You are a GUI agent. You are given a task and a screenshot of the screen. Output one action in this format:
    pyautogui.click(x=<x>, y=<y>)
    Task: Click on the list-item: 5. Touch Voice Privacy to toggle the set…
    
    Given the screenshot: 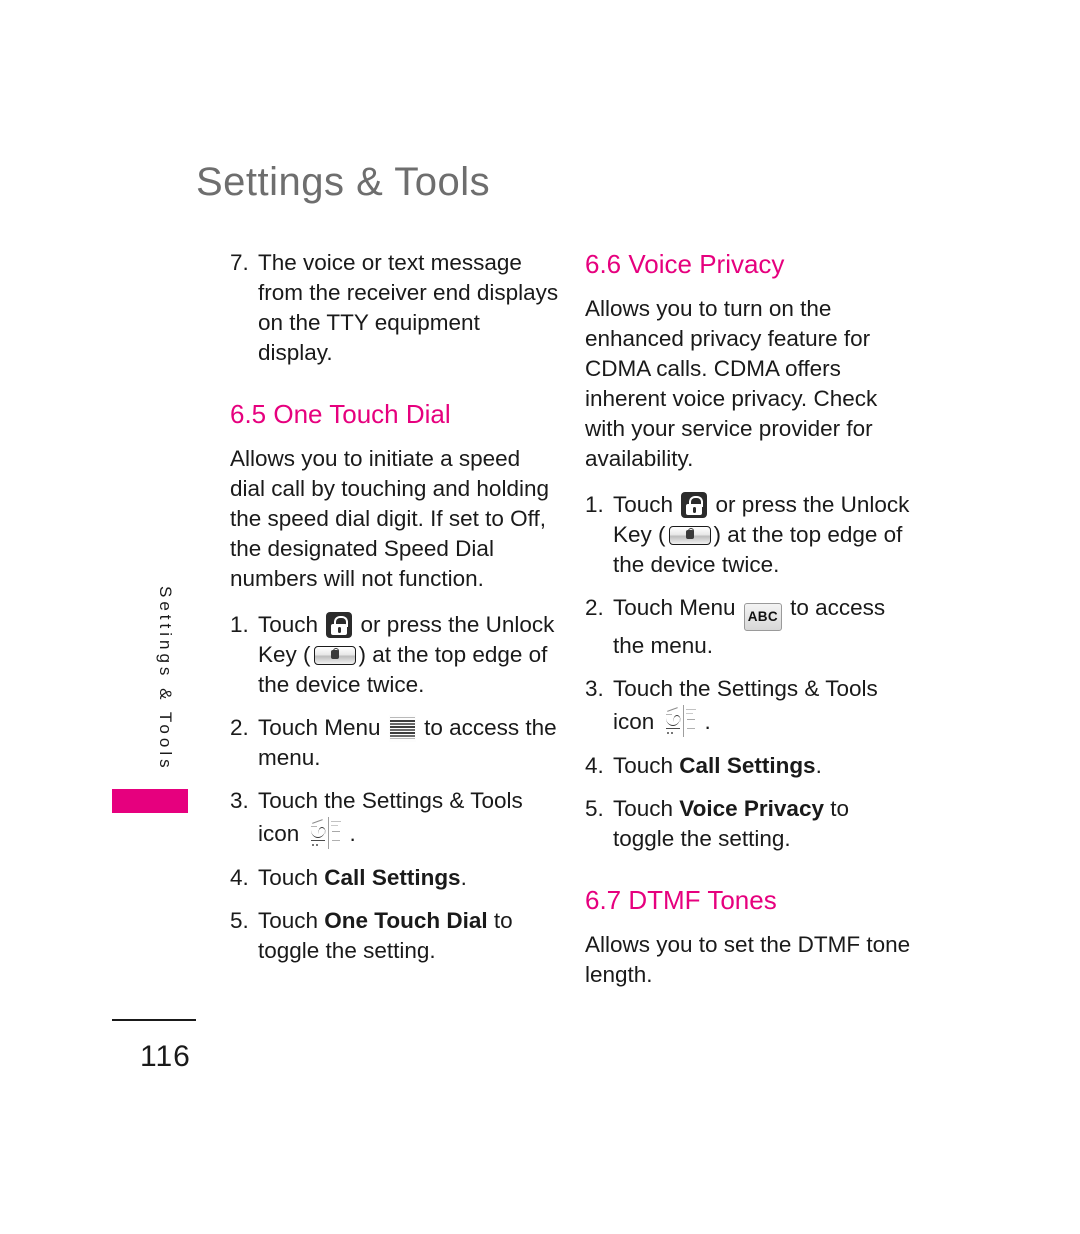 What is the action you would take?
    pyautogui.click(x=750, y=824)
    